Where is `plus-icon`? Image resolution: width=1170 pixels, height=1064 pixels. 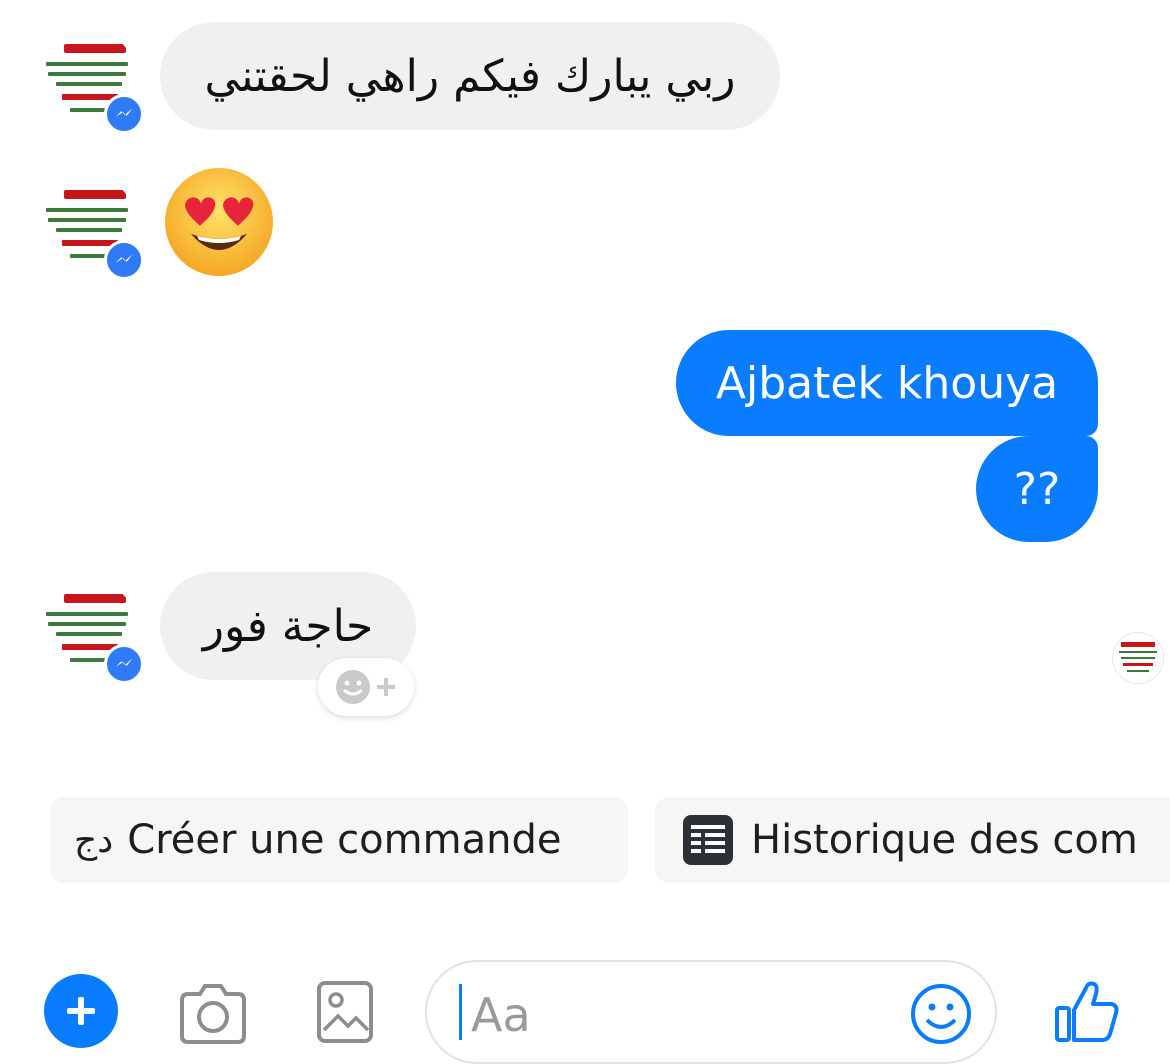 plus-icon is located at coordinates (81, 1011).